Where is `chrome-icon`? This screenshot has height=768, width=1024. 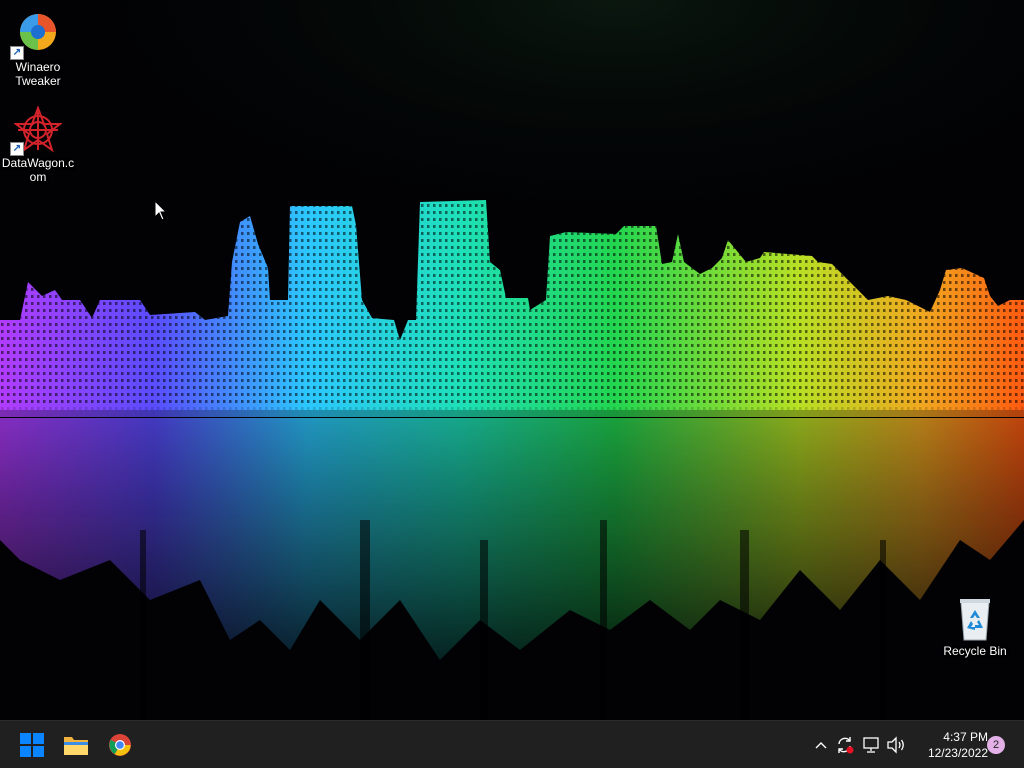 chrome-icon is located at coordinates (120, 745).